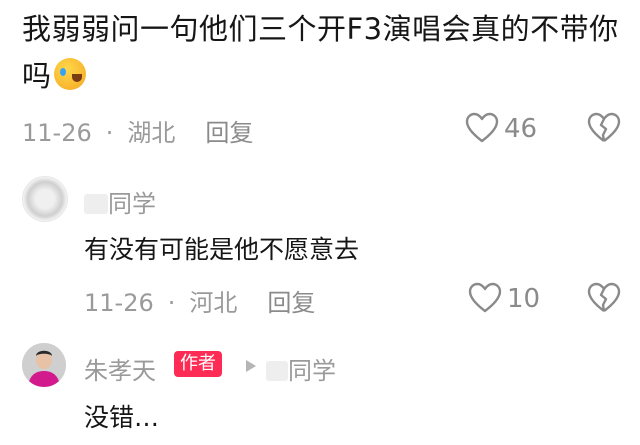  What do you see at coordinates (521, 129) in the screenshot?
I see `comment-like-count: 46` at bounding box center [521, 129].